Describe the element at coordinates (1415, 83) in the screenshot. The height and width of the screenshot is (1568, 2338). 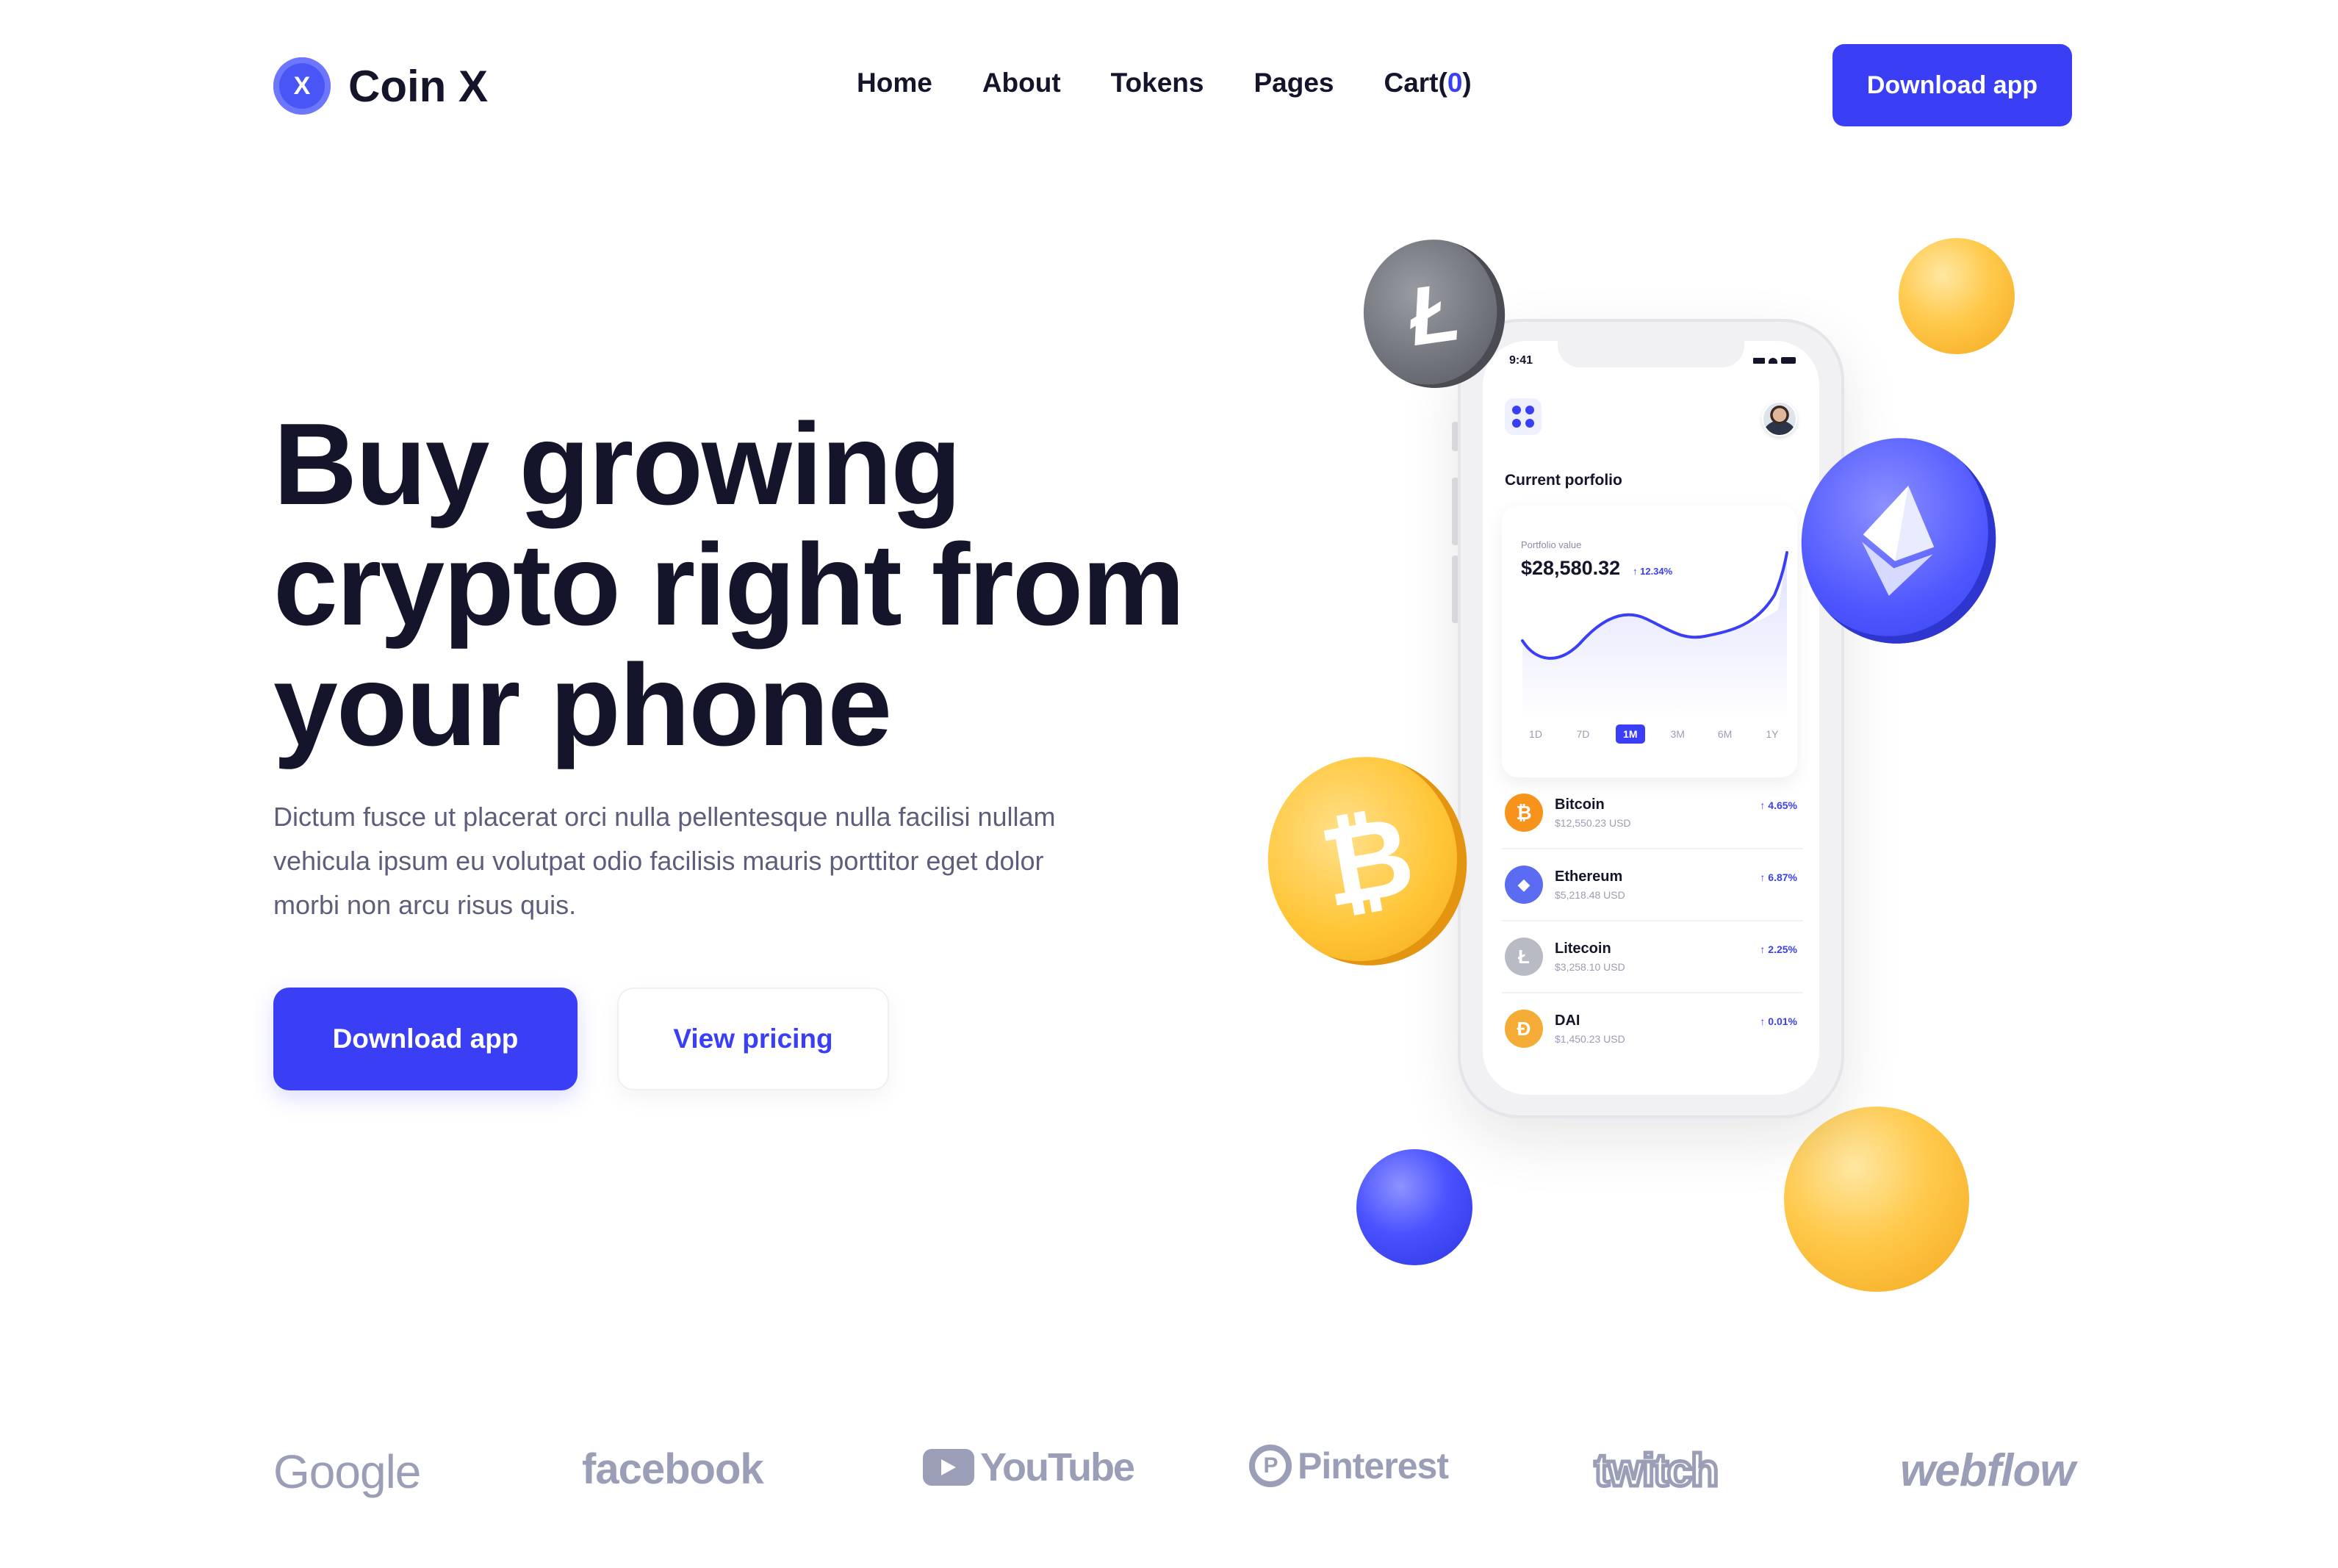
I see `cart-label: Cart(` at that location.